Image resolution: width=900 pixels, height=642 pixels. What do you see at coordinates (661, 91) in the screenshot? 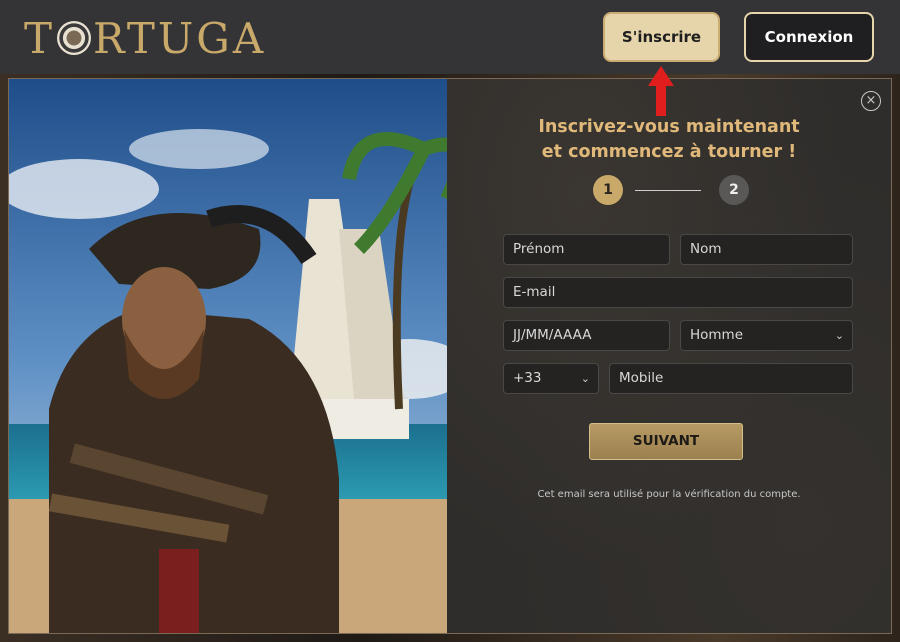
I see `red-arrow-up-icon` at bounding box center [661, 91].